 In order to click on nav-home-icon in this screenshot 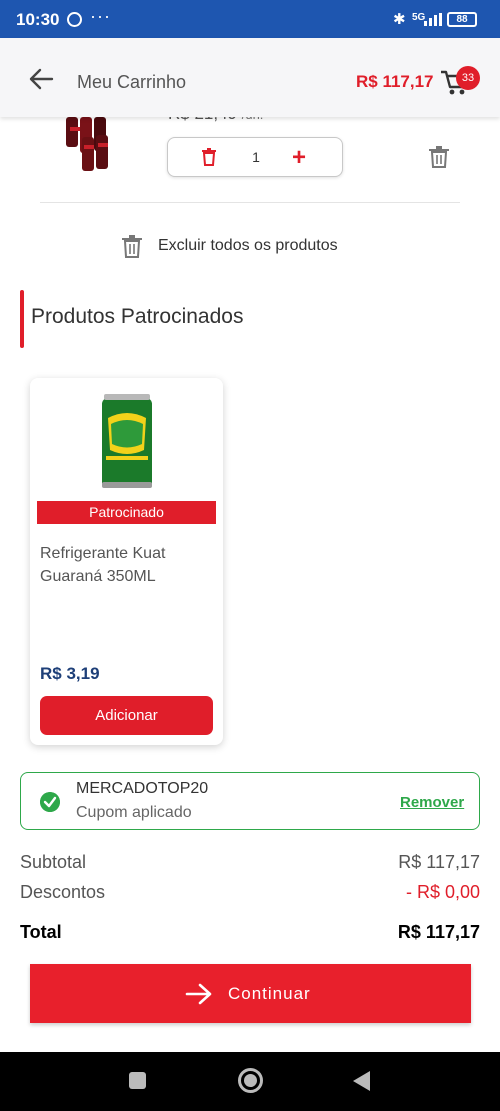, I will do `click(250, 1080)`.